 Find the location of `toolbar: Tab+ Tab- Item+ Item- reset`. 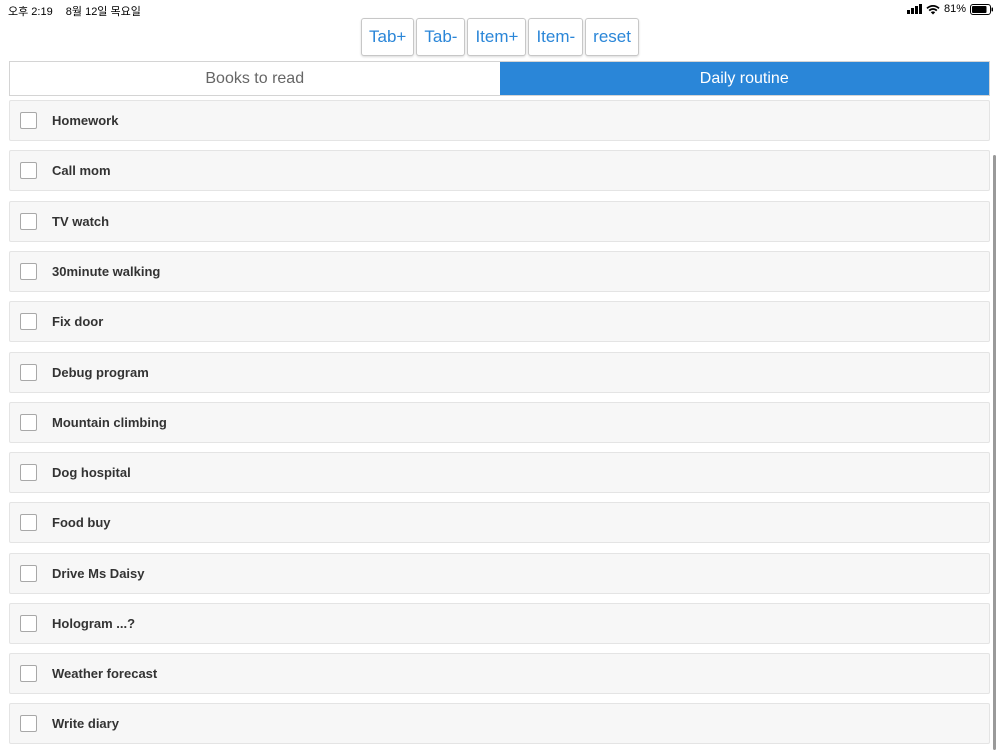

toolbar: Tab+ Tab- Item+ Item- reset is located at coordinates (500, 38).